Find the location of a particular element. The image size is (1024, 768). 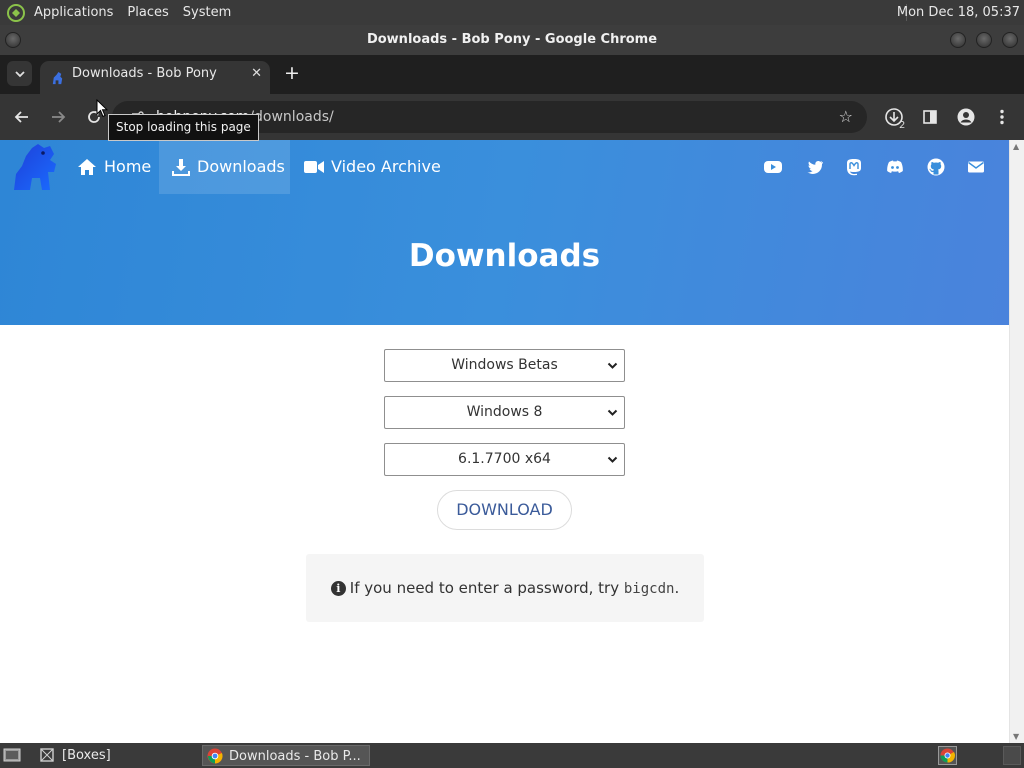

profile-avatar-icon is located at coordinates (966, 117).